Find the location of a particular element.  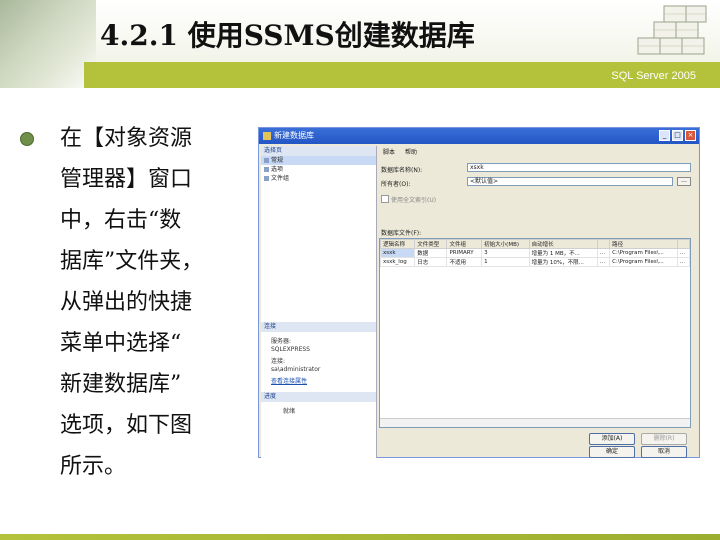

page-general: 常规 is located at coordinates (318, 160).